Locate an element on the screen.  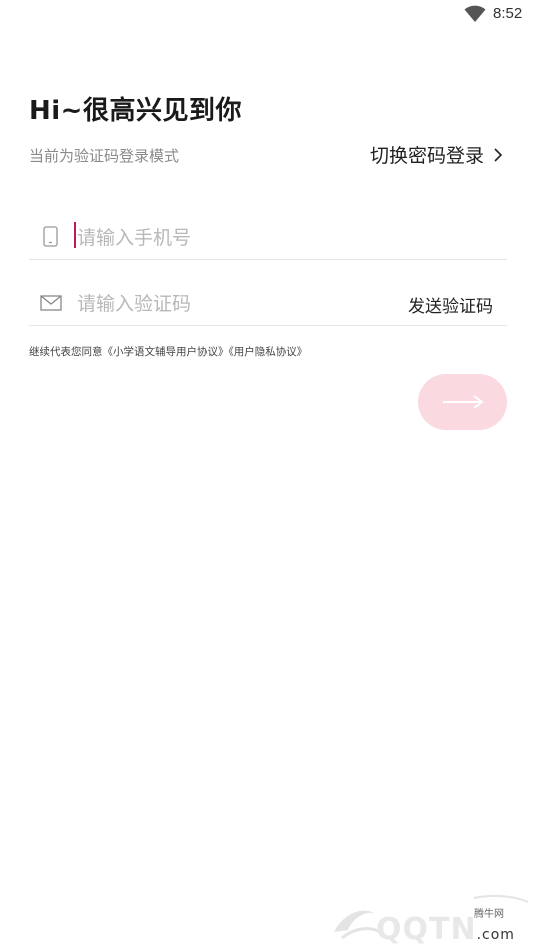
text-caret is located at coordinates (75, 235).